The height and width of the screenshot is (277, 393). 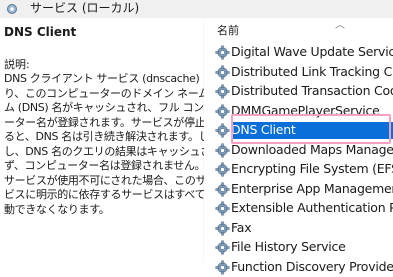 I want to click on service-name: Distributed Transaction Coordinator, so click(x=312, y=91).